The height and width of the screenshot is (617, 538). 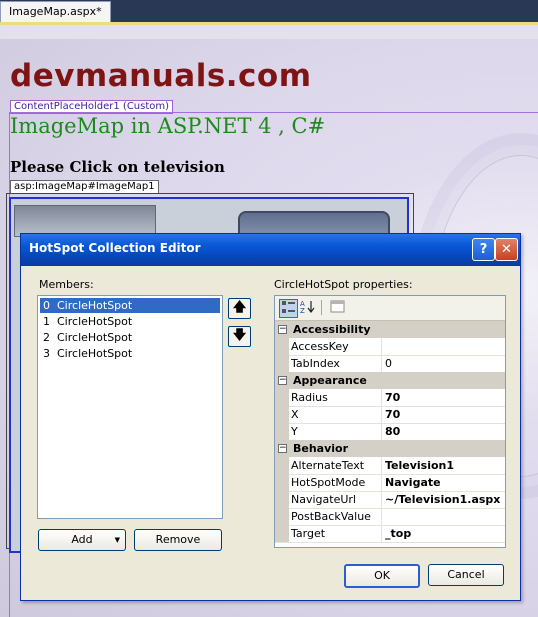 I want to click on list-item: 2 CircleHotSpot, so click(x=130, y=337).